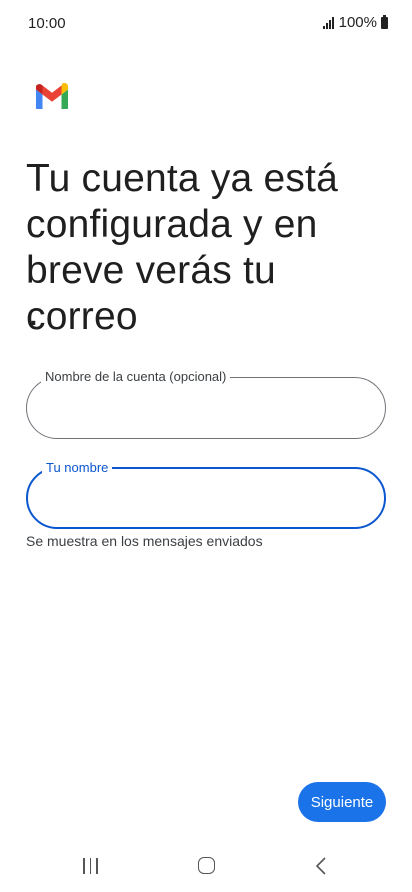 The image size is (412, 892). I want to click on account-name-field: Nombre de la cuenta (opcional), so click(206, 404).